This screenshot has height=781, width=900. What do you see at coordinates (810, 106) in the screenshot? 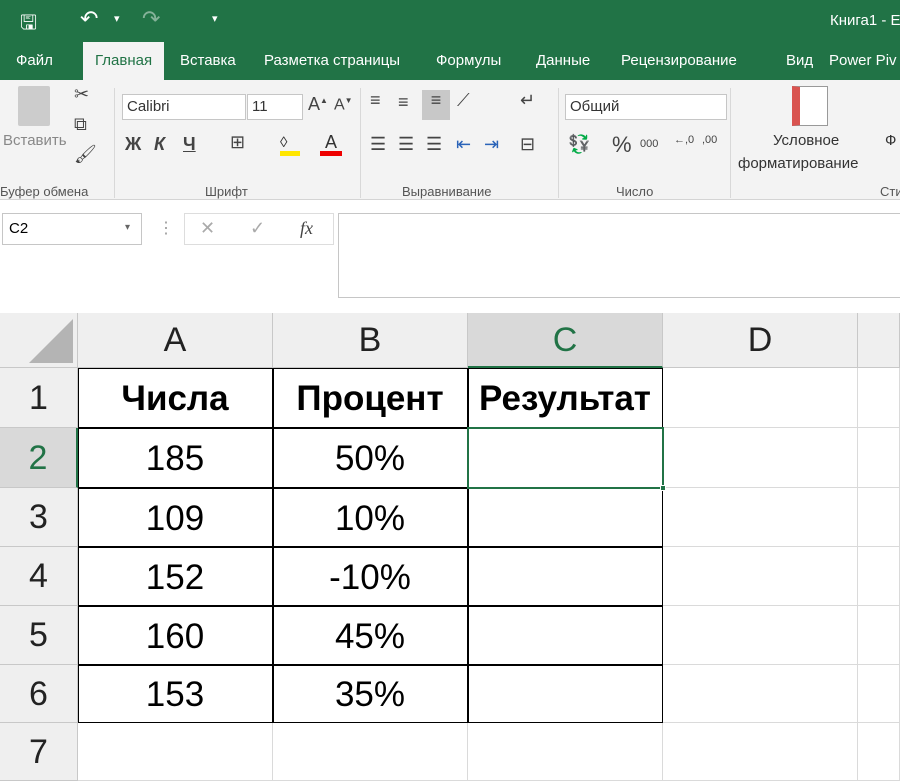
I see `conditional-formatting-icon` at bounding box center [810, 106].